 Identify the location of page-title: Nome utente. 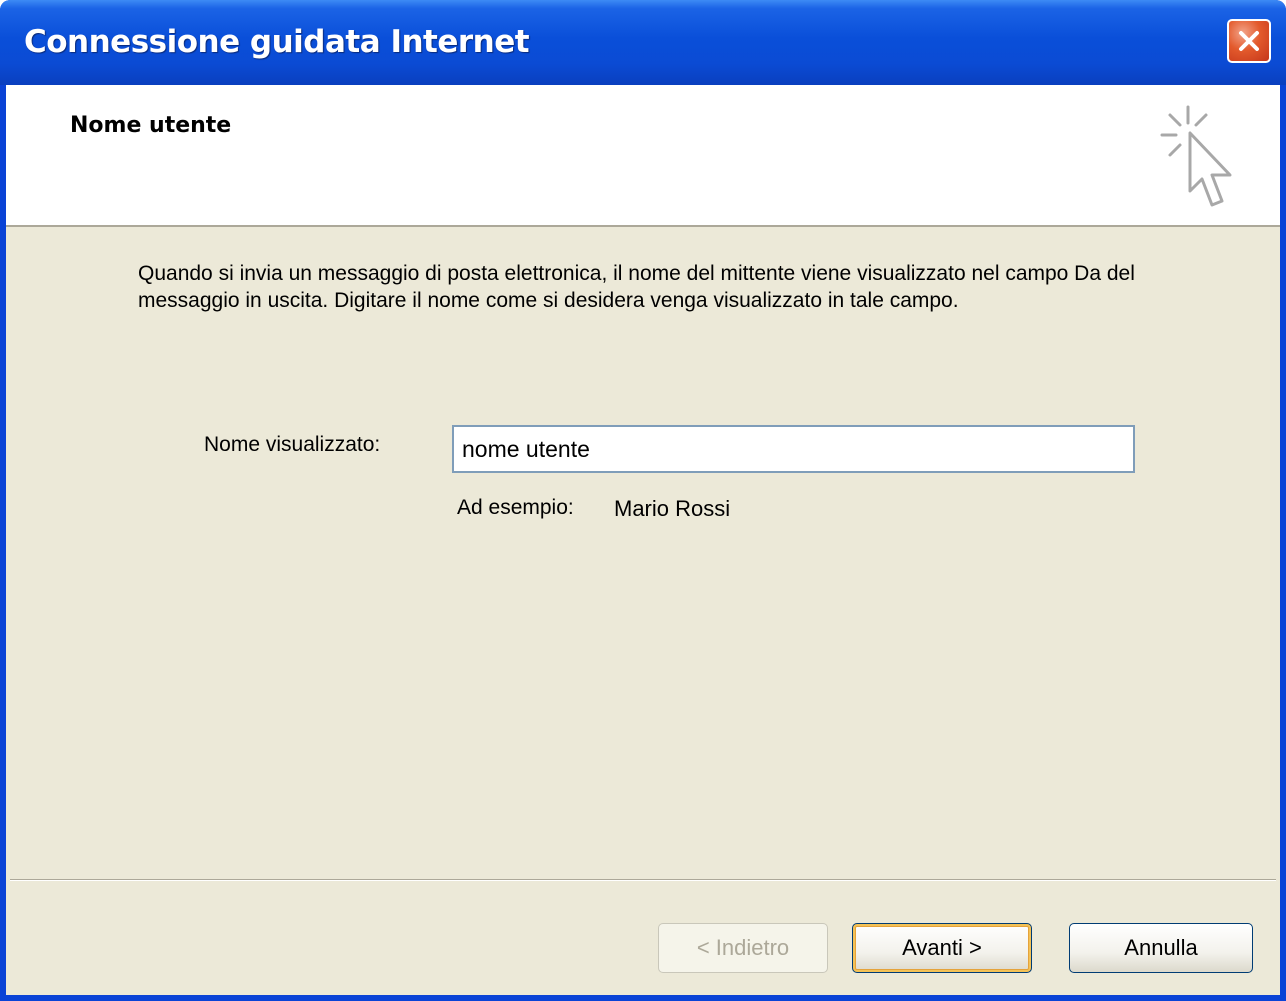
(151, 125).